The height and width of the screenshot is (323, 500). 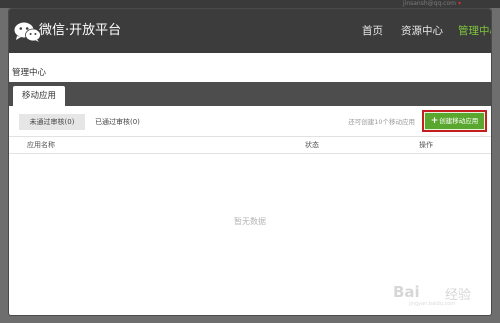 I want to click on watermark-brand: Bai, so click(x=406, y=292).